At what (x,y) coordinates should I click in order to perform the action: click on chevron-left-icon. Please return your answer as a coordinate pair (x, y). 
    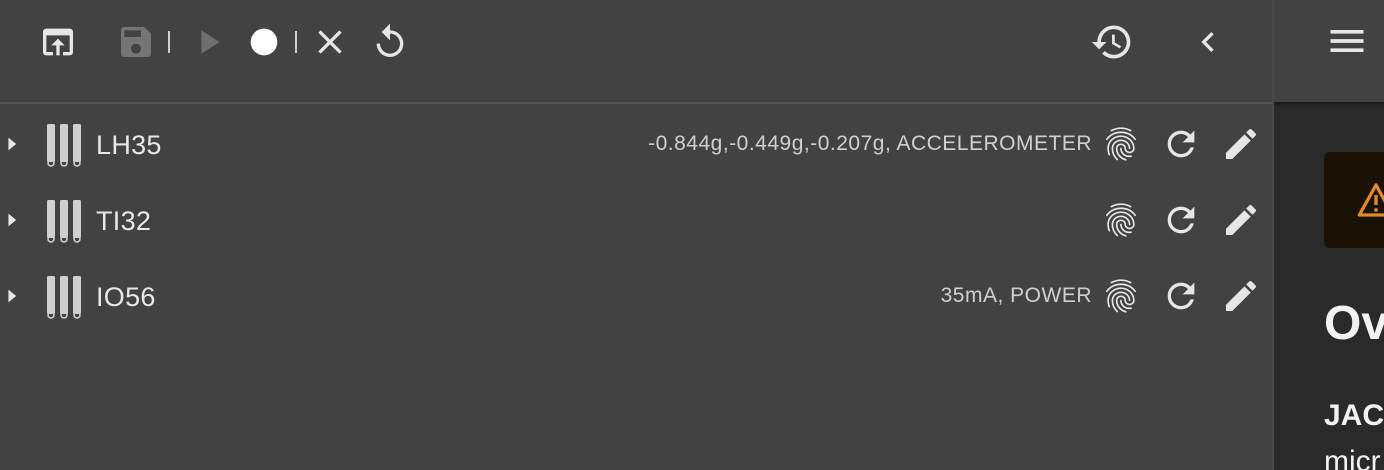
    Looking at the image, I should click on (1207, 42).